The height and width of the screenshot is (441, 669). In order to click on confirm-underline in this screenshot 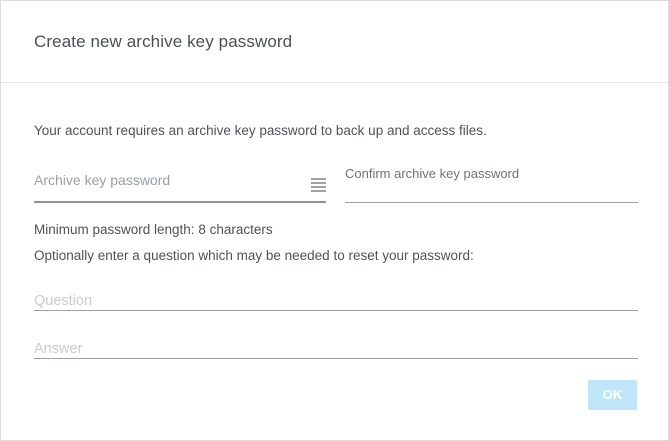, I will do `click(491, 202)`.